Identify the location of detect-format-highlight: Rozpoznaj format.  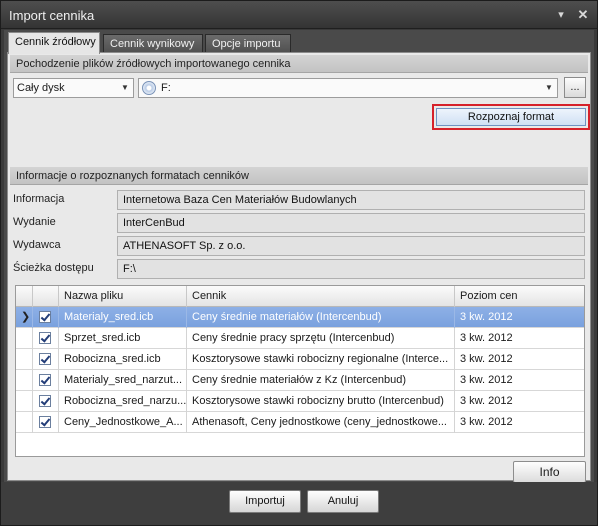
(511, 117).